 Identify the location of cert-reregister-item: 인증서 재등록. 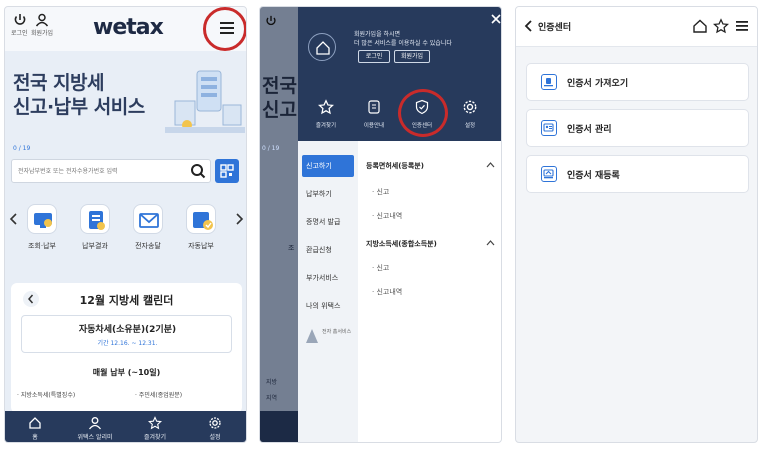
(637, 174).